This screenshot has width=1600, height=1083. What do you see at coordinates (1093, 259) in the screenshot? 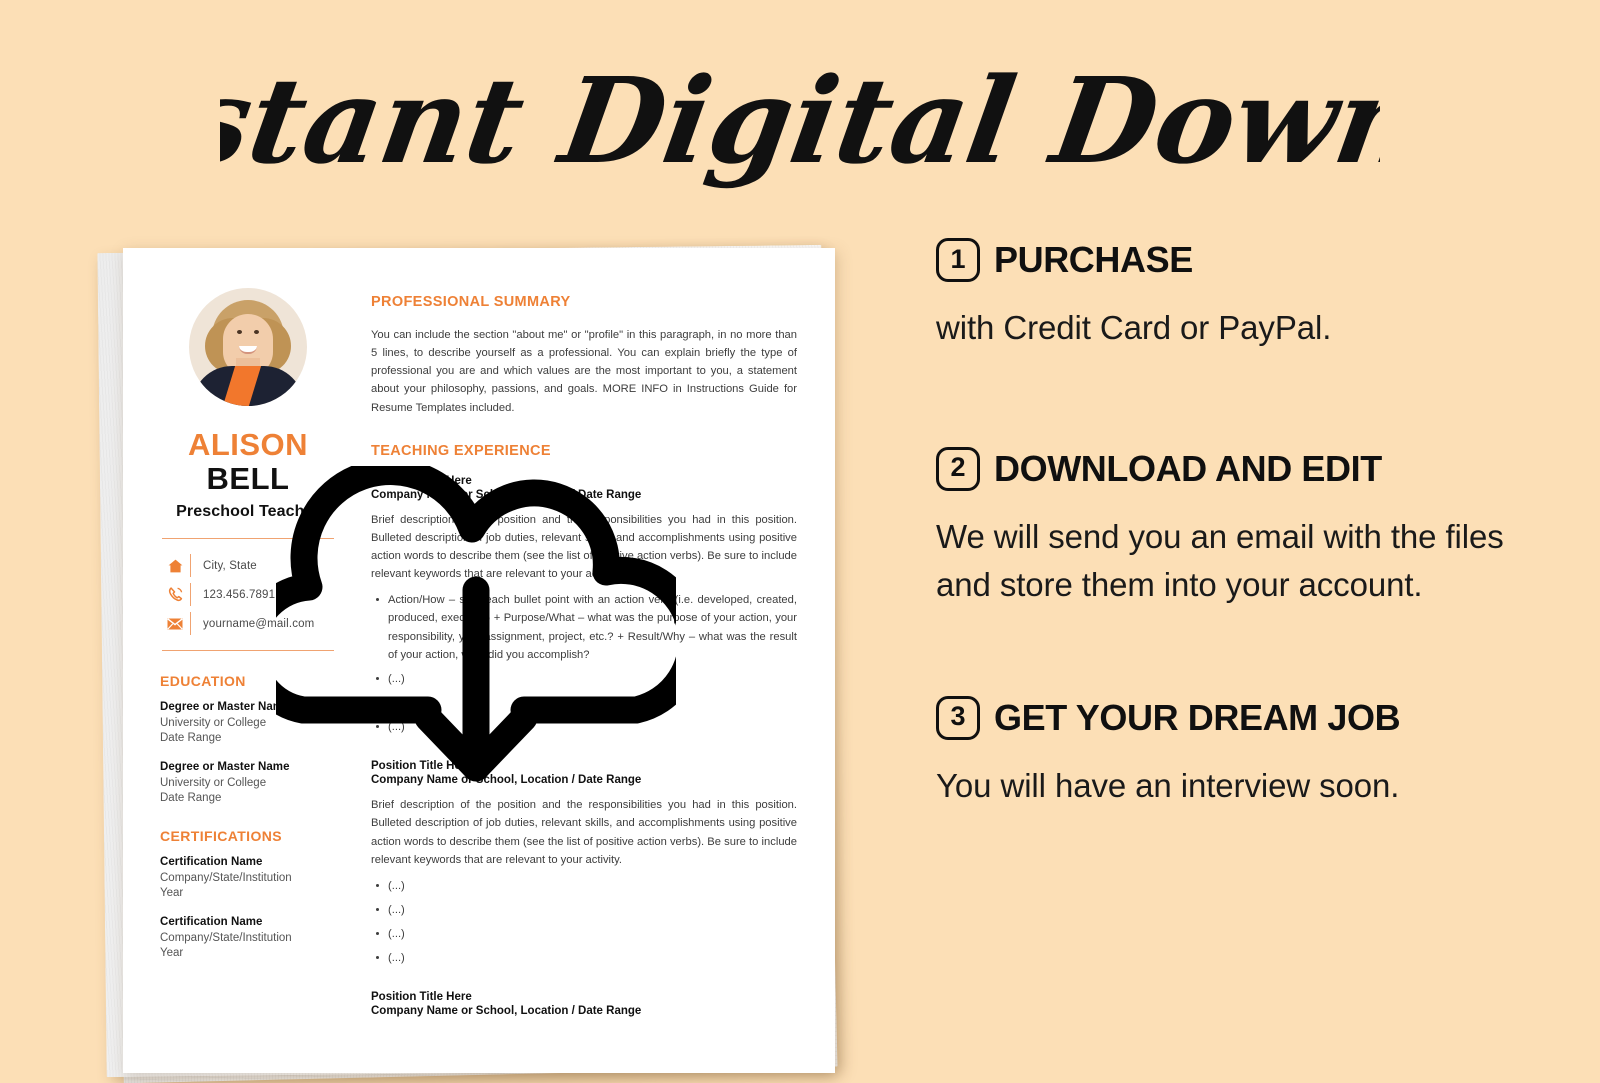
I see `step-1-title: PURCHASE` at bounding box center [1093, 259].